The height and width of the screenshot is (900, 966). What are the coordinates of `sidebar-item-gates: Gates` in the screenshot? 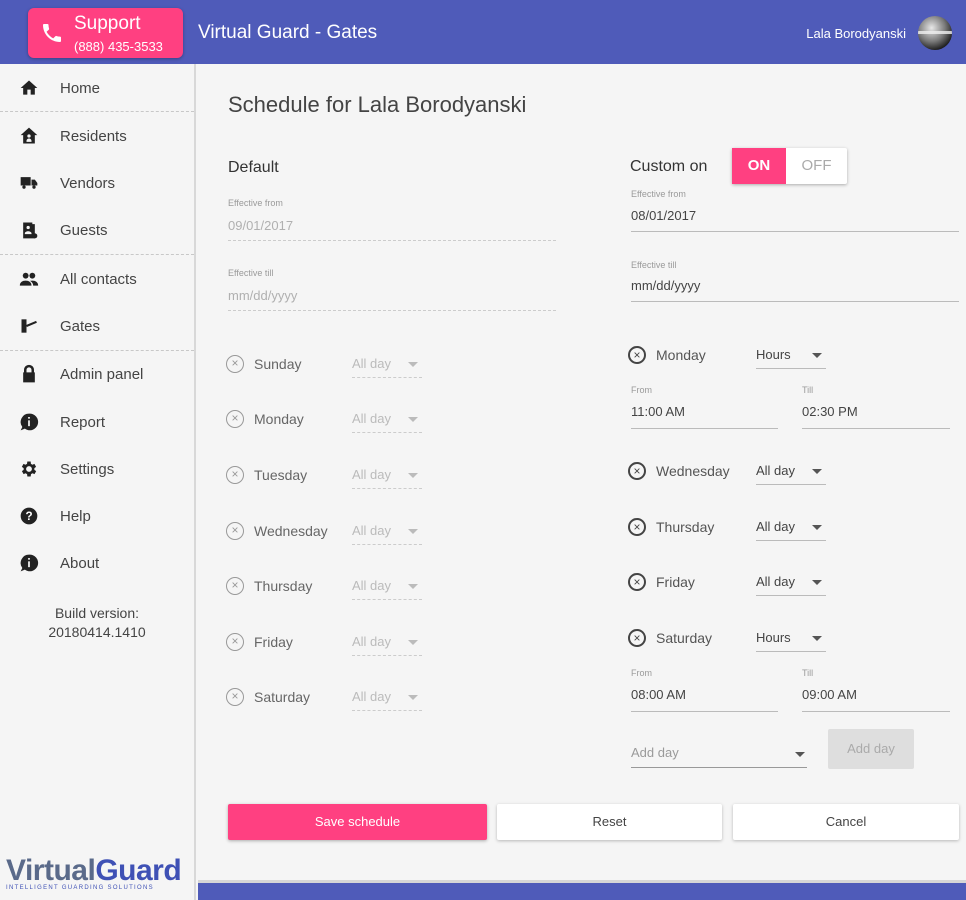 It's located at (97, 326).